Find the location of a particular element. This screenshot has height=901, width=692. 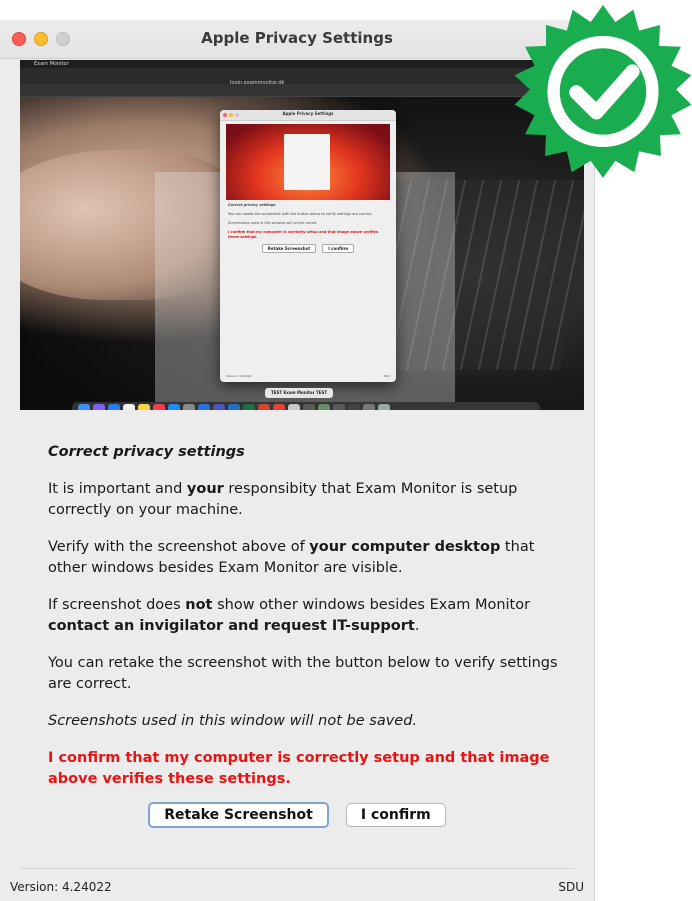

mini-title-bar: Apple Privacy Settings is located at coordinates (308, 115).